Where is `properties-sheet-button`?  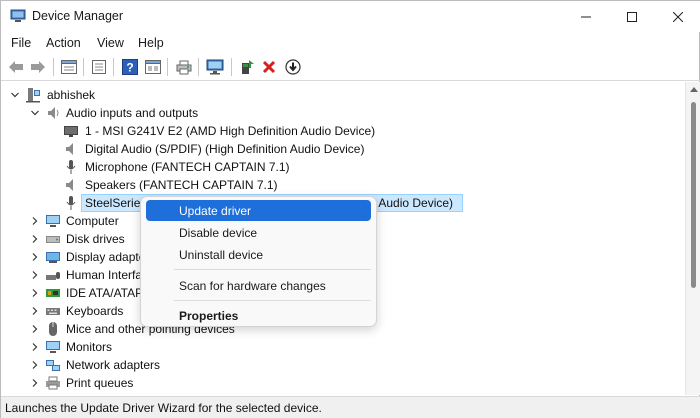
properties-sheet-button is located at coordinates (99, 67).